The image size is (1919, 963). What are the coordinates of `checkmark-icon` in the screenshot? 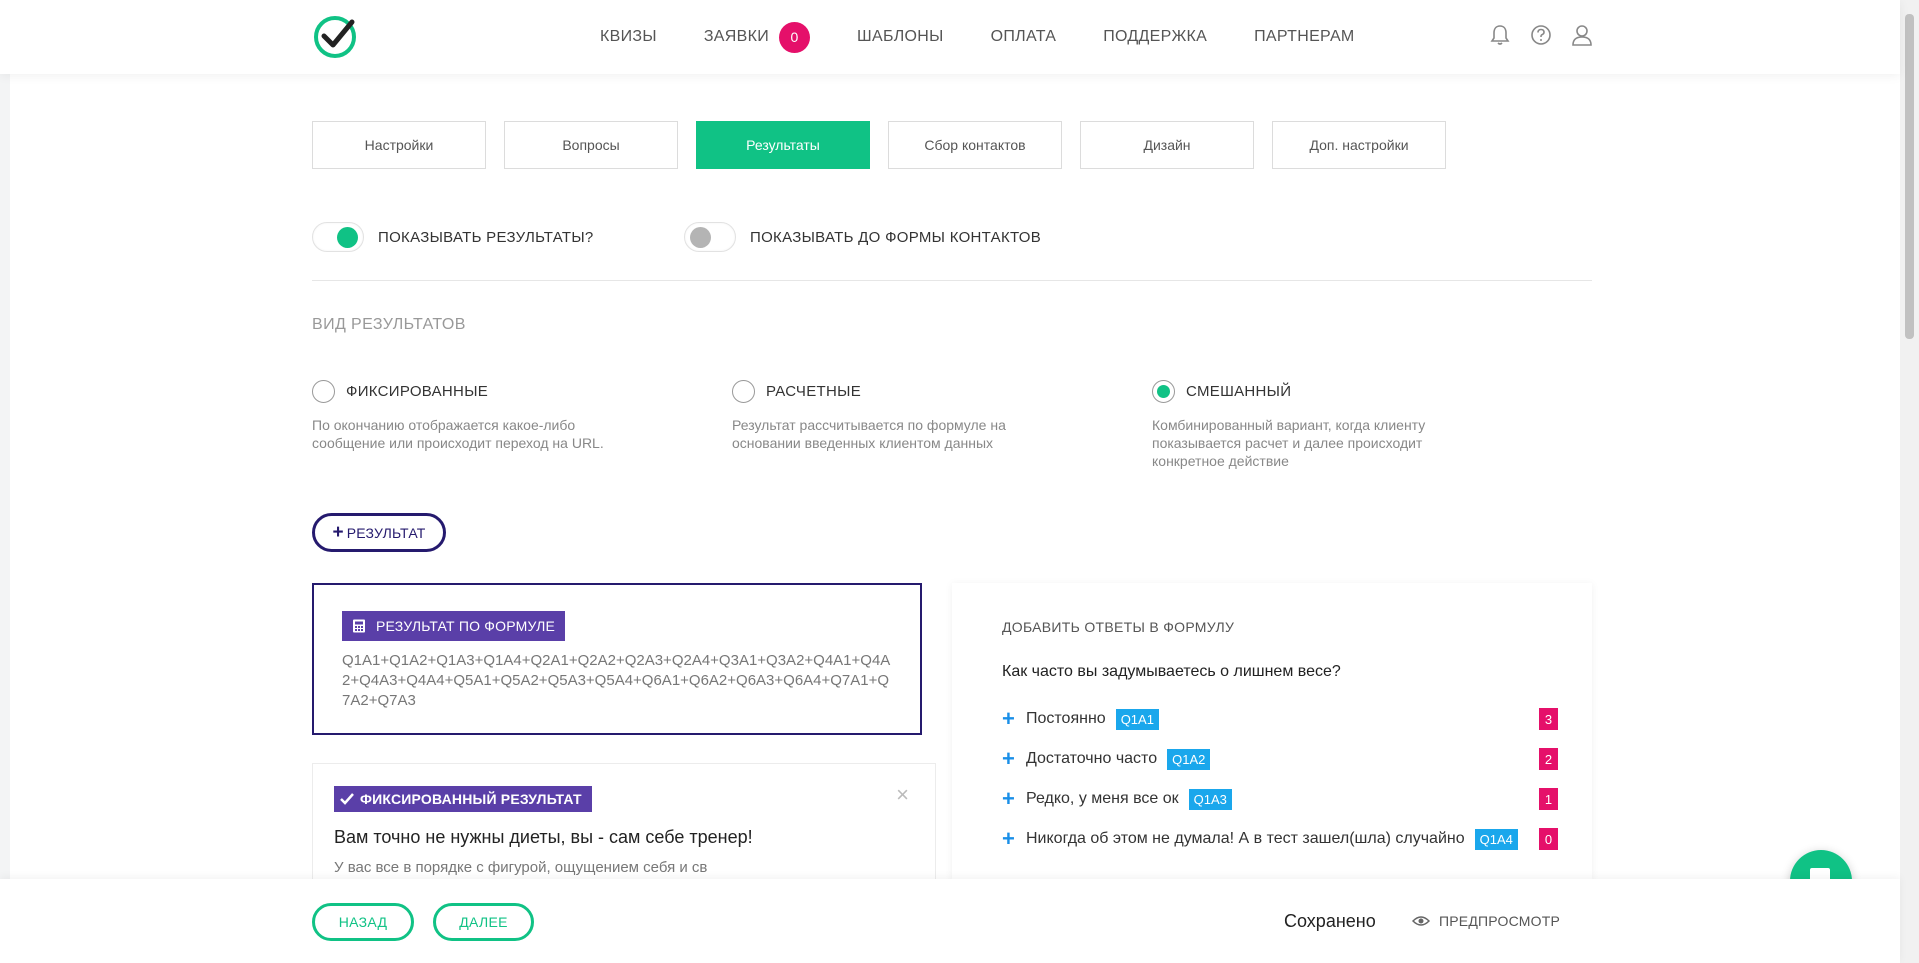 It's located at (347, 799).